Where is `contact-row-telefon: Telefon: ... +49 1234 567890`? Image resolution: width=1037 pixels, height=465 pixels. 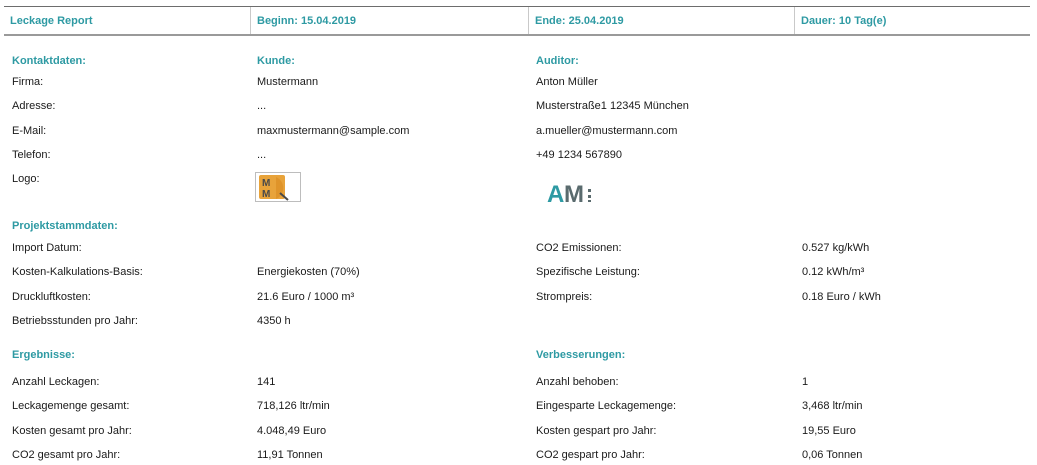 contact-row-telefon: Telefon: ... +49 1234 567890 is located at coordinates (518, 155).